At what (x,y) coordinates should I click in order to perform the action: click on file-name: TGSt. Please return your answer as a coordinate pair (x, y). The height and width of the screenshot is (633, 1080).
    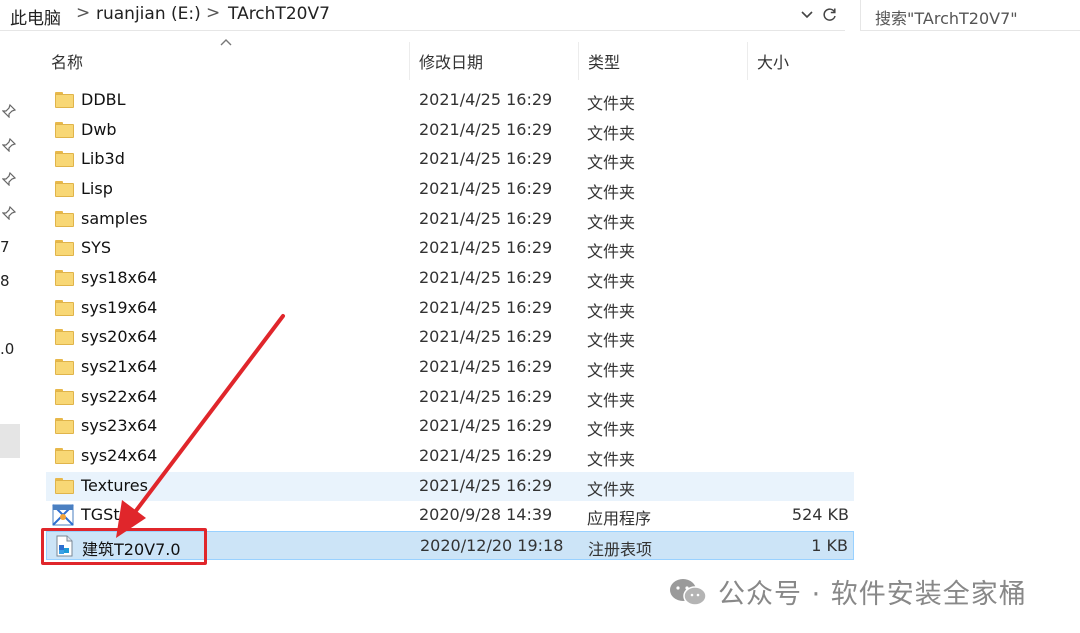
    Looking at the image, I should click on (100, 514).